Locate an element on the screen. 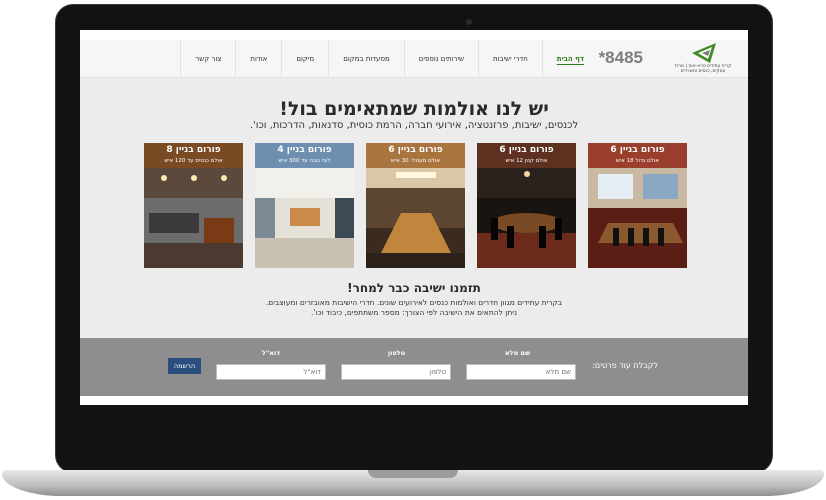 The image size is (826, 500). email-field-group: דוא"ל is located at coordinates (271, 364).